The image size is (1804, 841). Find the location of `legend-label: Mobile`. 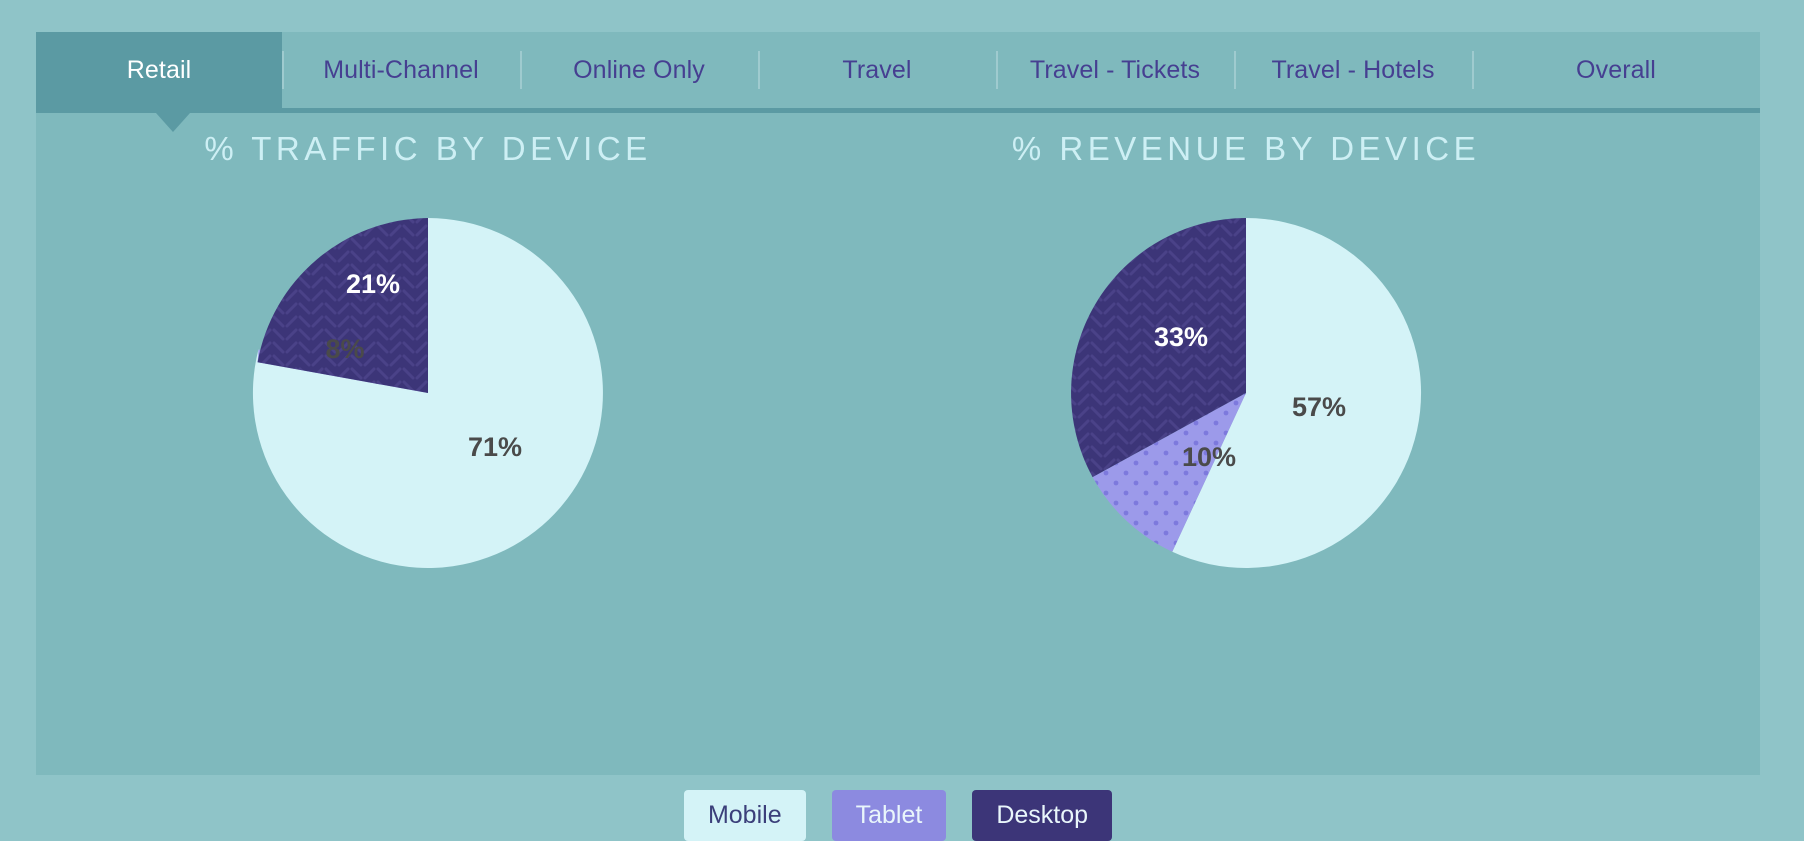

legend-label: Mobile is located at coordinates (744, 815).